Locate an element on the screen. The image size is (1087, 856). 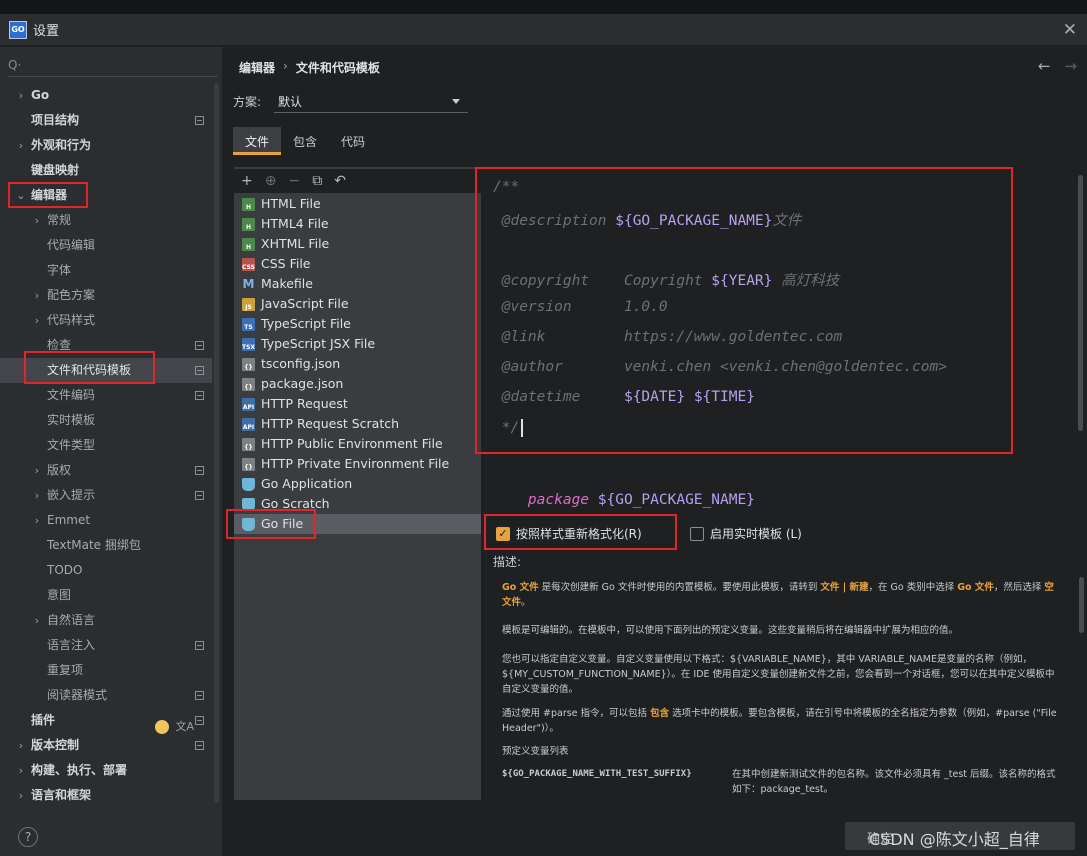
forward-arrow-icon: → is located at coordinates (1070, 66).